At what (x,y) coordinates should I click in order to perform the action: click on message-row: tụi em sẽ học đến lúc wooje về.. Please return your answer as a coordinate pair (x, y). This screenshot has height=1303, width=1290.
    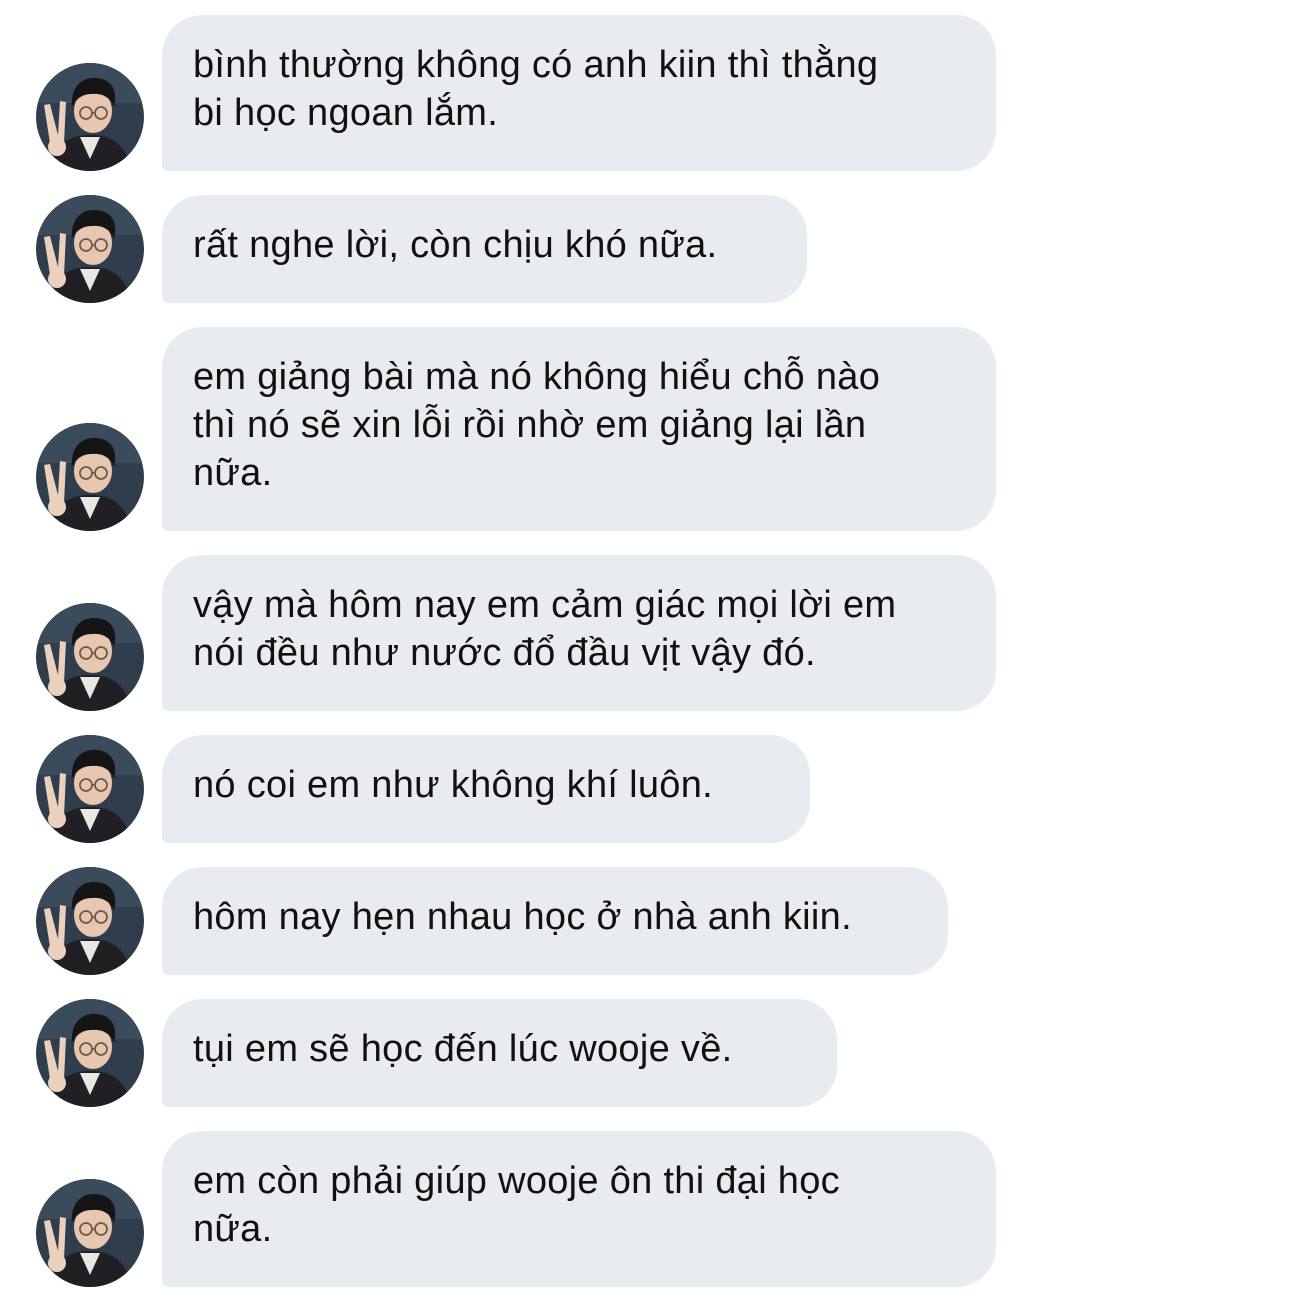
    Looking at the image, I should click on (645, 1053).